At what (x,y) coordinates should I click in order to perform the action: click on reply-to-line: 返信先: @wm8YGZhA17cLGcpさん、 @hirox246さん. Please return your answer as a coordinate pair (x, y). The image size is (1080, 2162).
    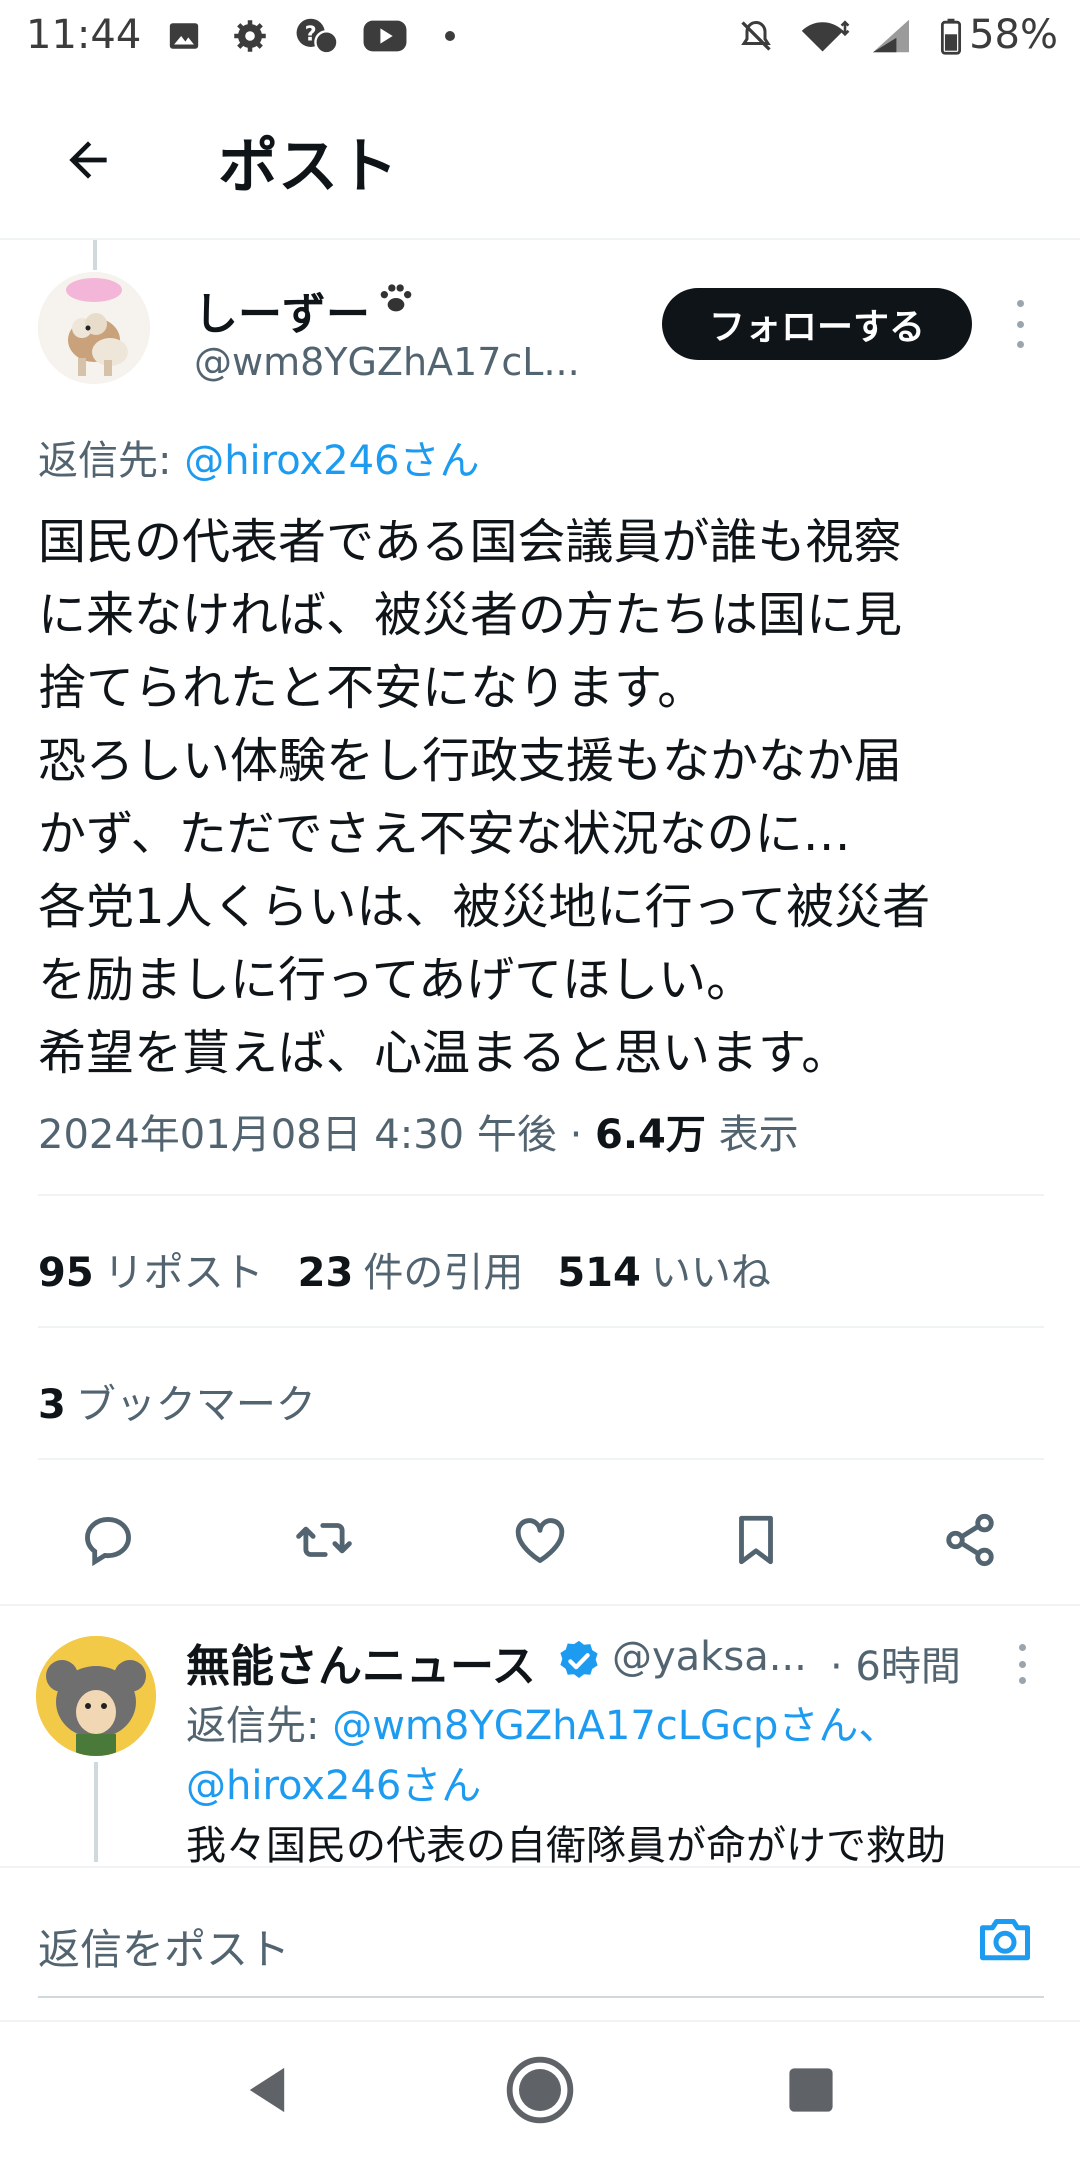
    Looking at the image, I should click on (542, 1756).